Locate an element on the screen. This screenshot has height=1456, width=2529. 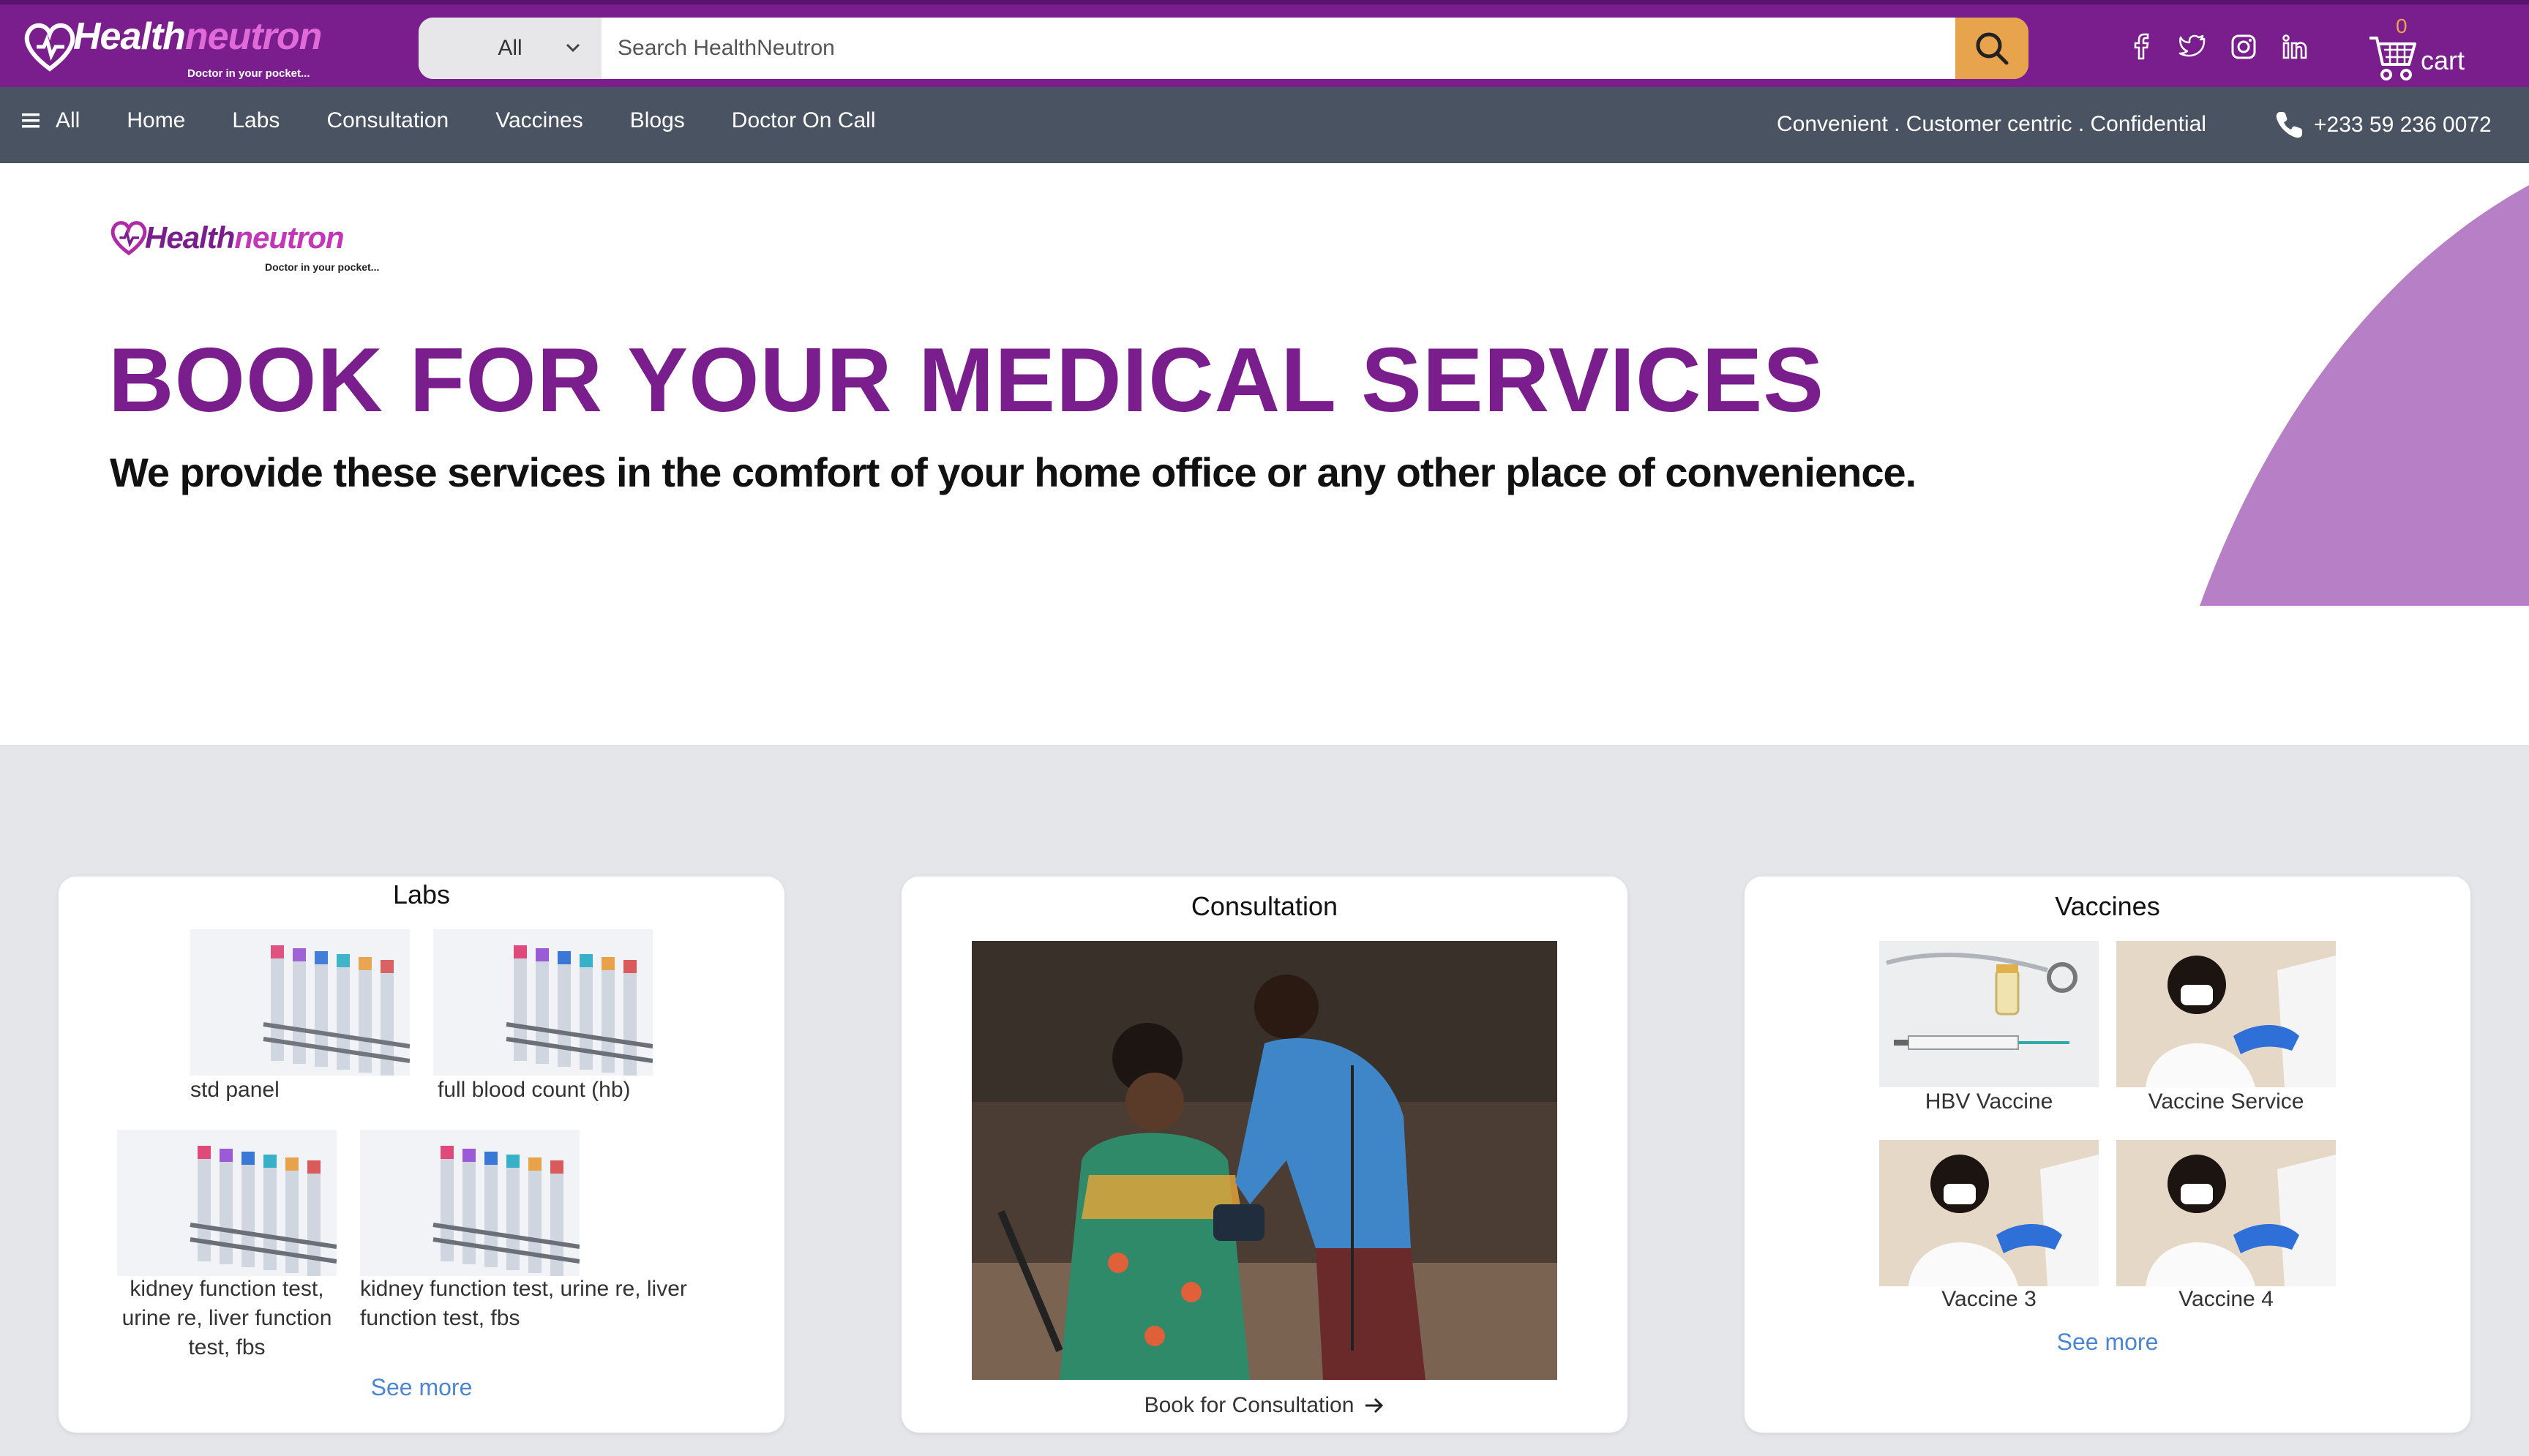
chevron-down-icon is located at coordinates (573, 48).